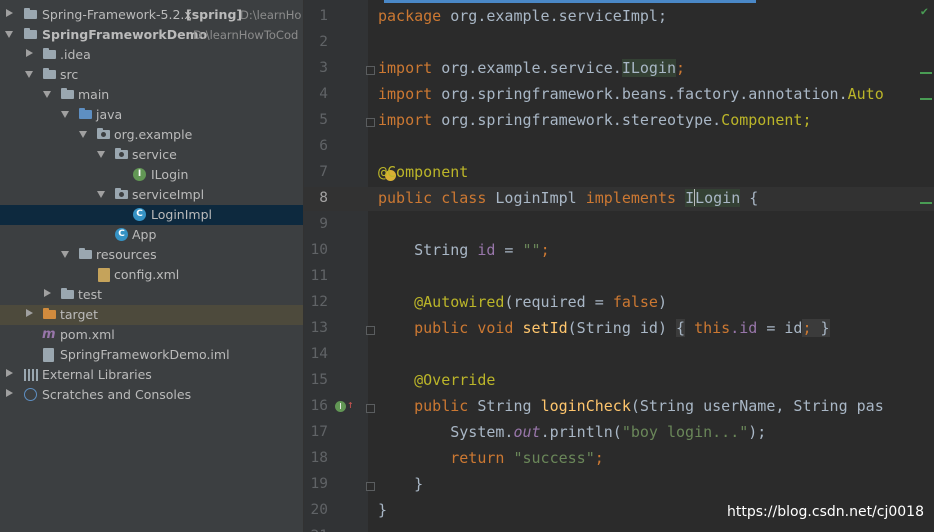 The height and width of the screenshot is (532, 934). Describe the element at coordinates (139, 174) in the screenshot. I see `interface-icon: I` at that location.